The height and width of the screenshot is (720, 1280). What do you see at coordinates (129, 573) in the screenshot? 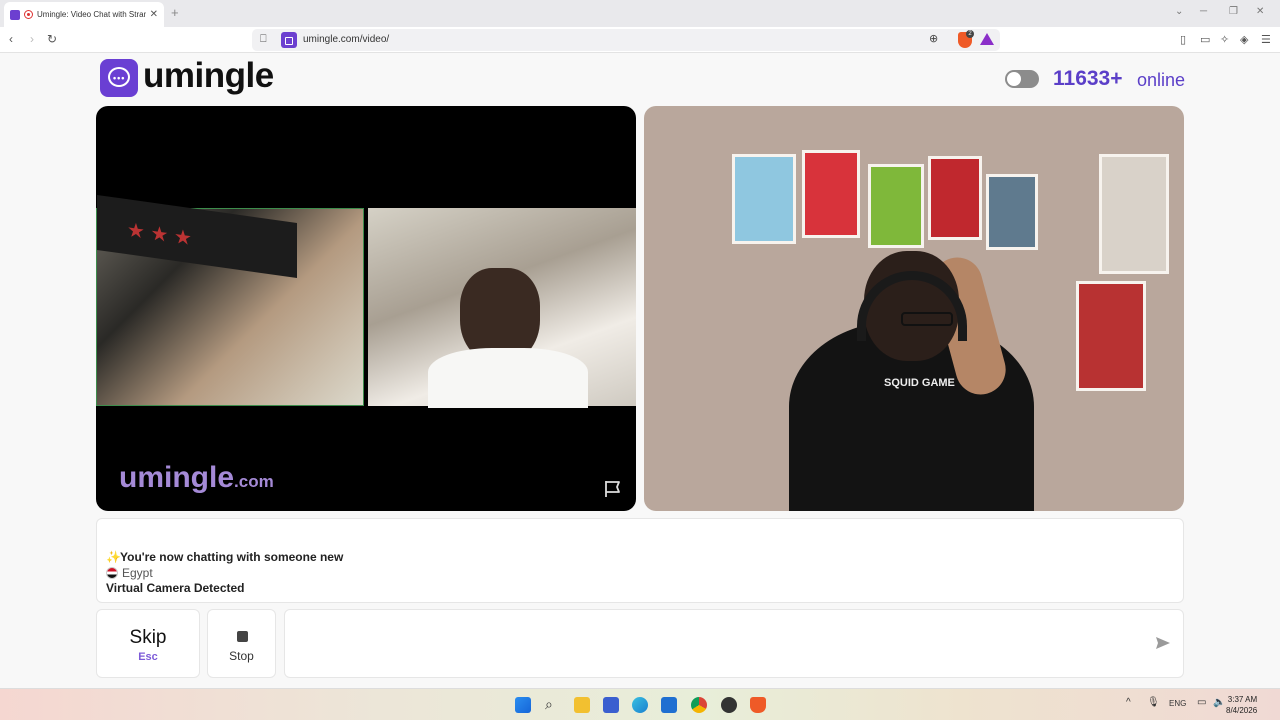
I see `country-line: Egypt` at bounding box center [129, 573].